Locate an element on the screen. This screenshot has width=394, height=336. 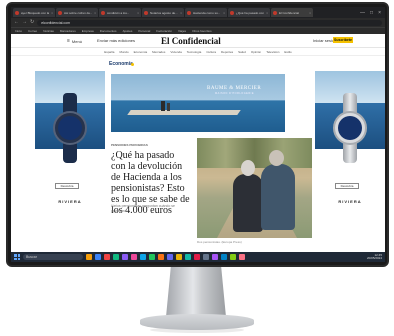
banner-sub: MAISON D'HORLOGERIE is located at coordinates (235, 93).